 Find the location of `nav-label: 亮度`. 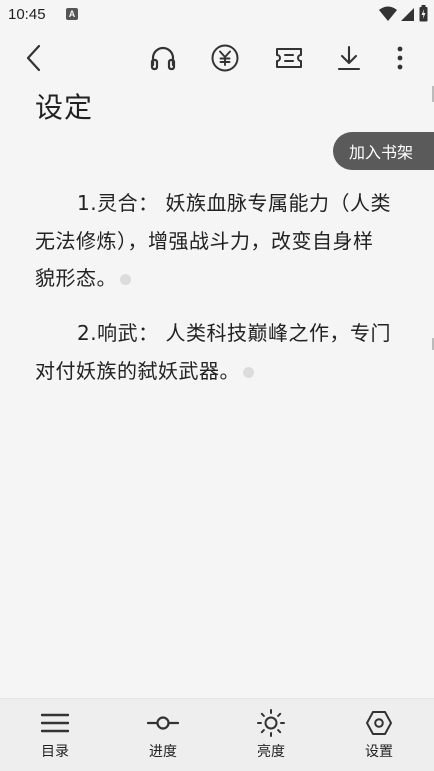

nav-label: 亮度 is located at coordinates (271, 752).